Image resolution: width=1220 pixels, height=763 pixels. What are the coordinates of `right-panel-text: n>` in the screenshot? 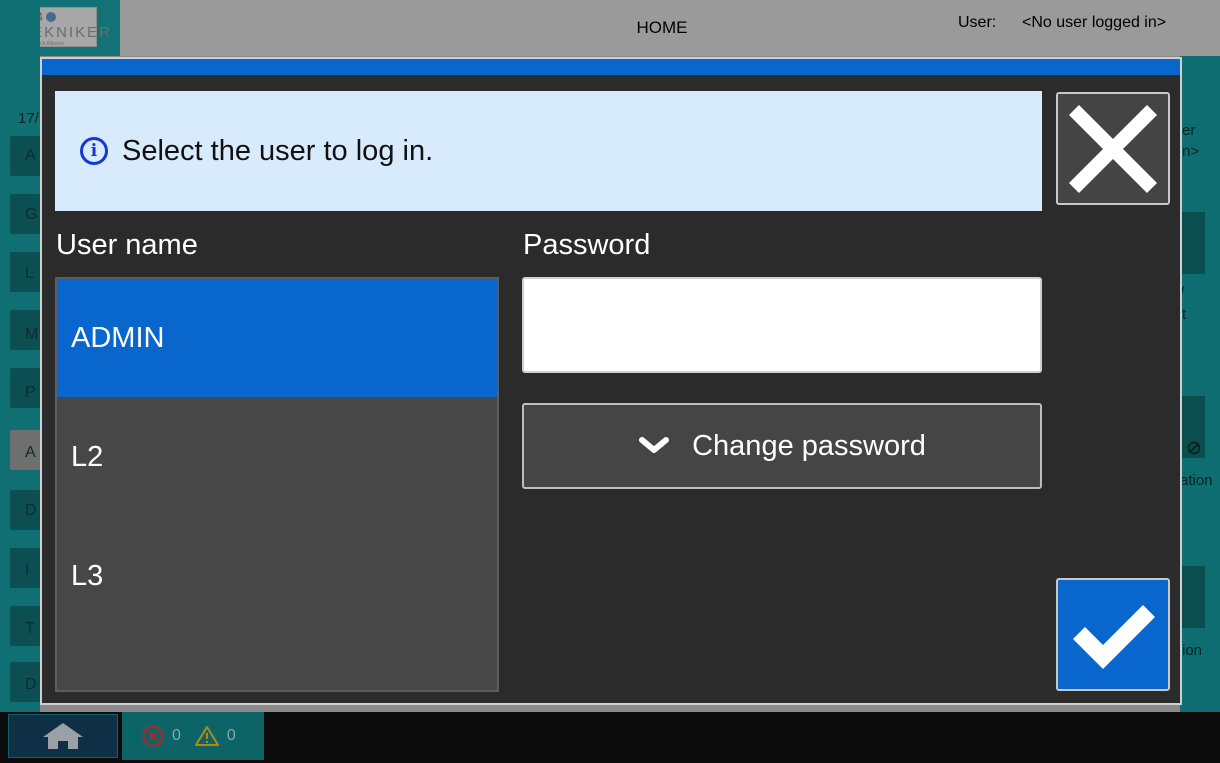 It's located at (1191, 151).